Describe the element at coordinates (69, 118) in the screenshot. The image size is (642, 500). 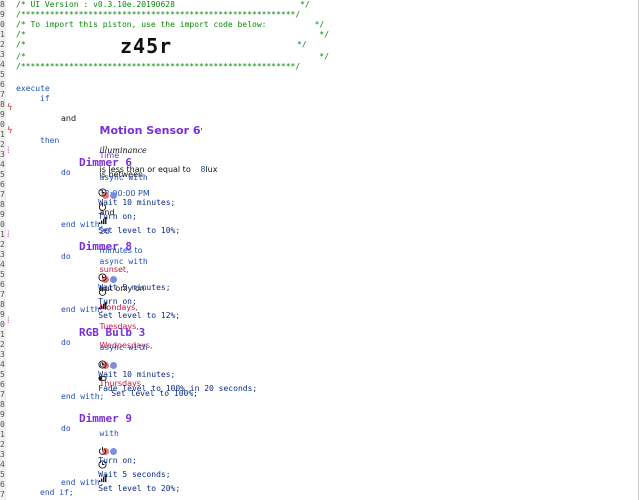
I see `and-operator: and` at that location.